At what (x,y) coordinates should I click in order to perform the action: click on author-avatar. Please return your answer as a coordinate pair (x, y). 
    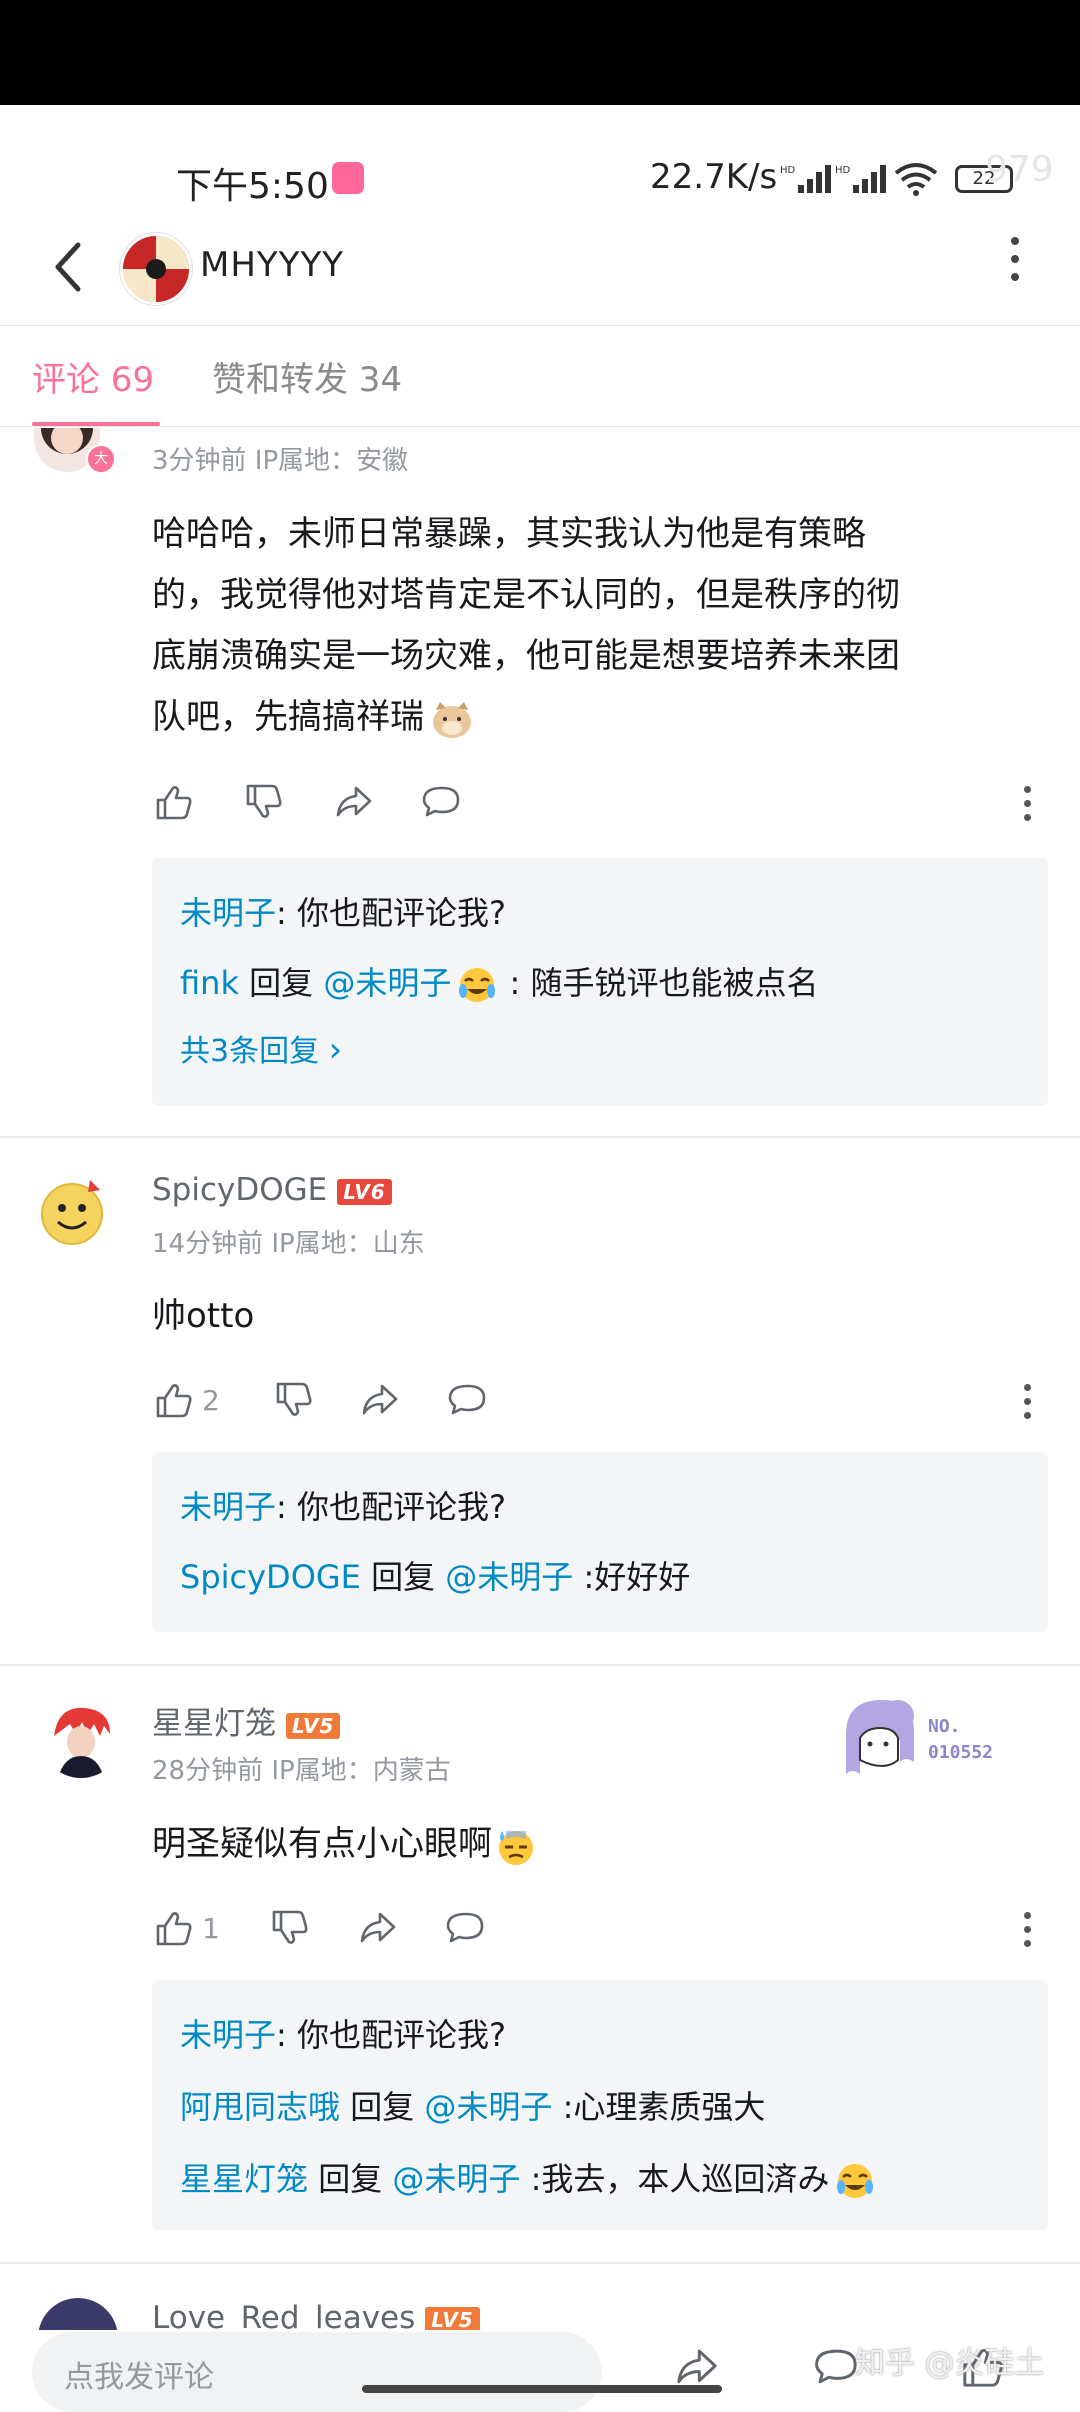
    Looking at the image, I should click on (156, 269).